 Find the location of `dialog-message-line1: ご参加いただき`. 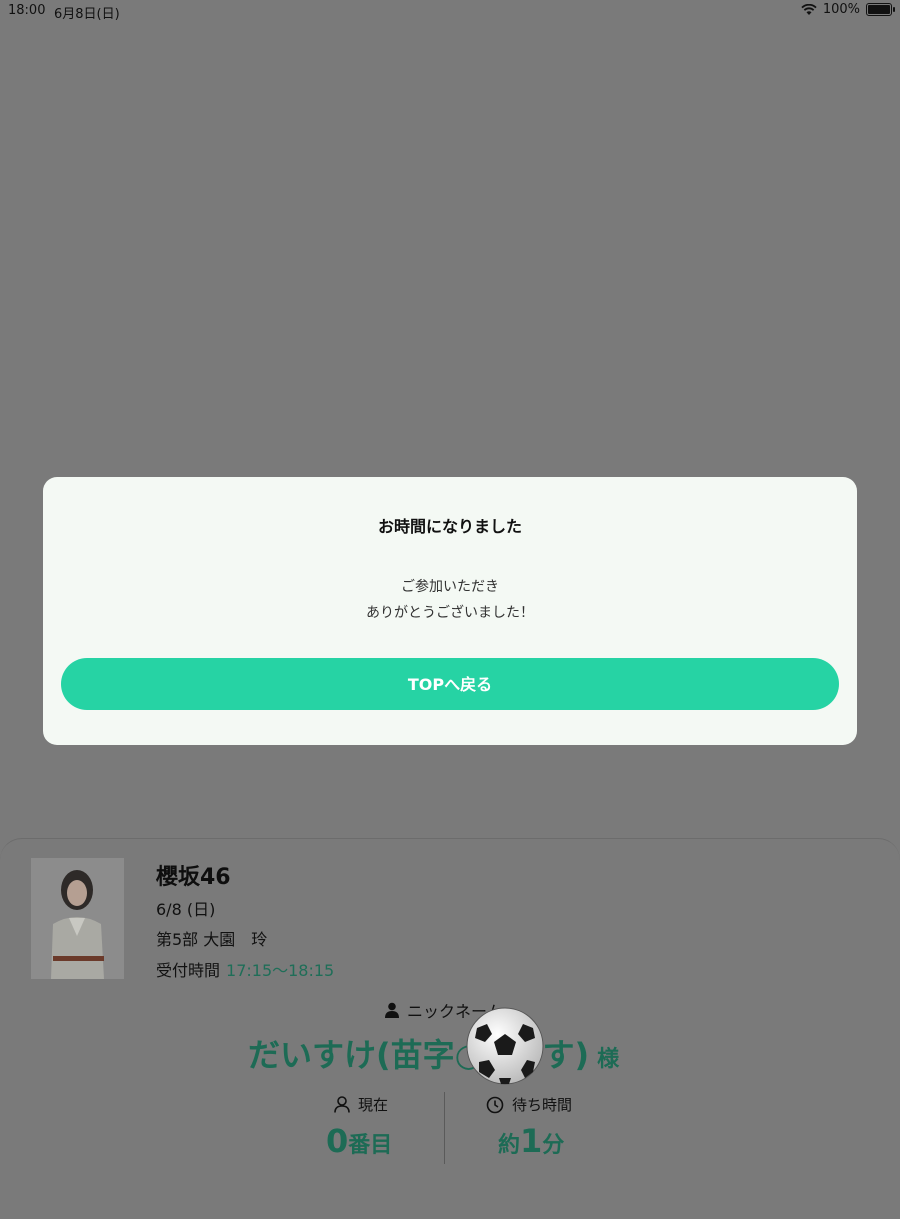

dialog-message-line1: ご参加いただき is located at coordinates (450, 587).